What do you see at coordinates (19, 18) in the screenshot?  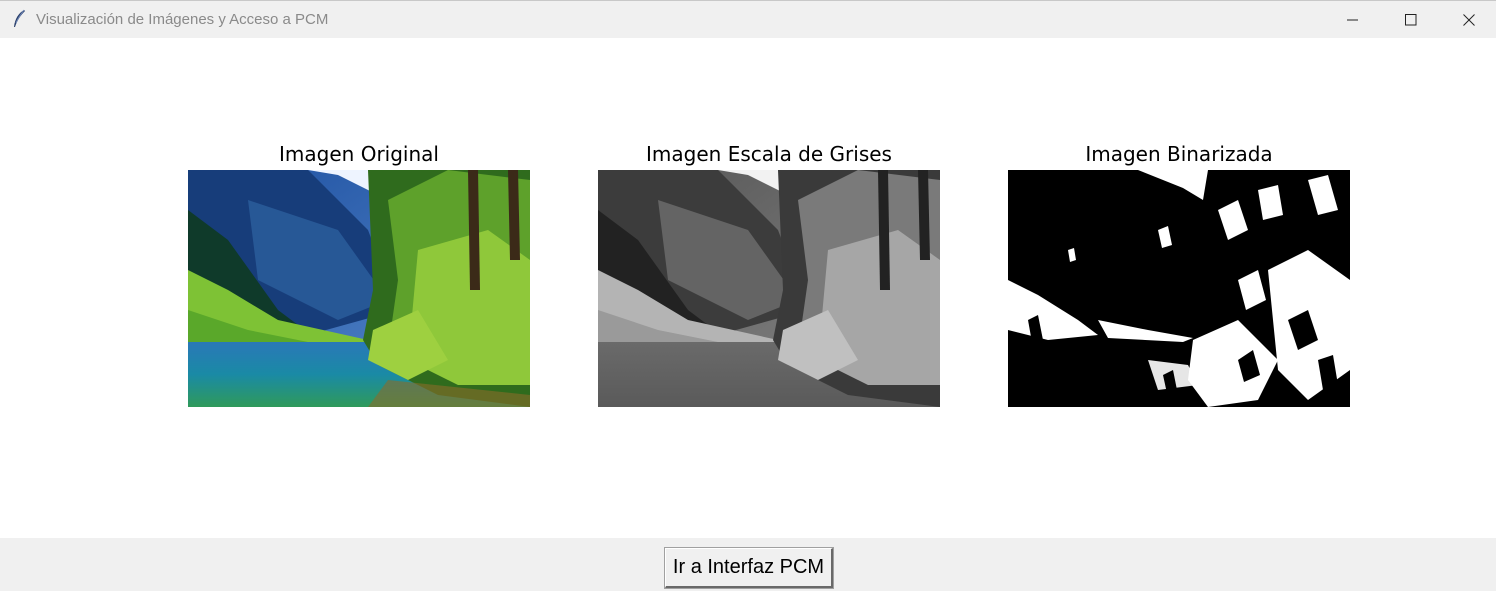 I see `feather-icon` at bounding box center [19, 18].